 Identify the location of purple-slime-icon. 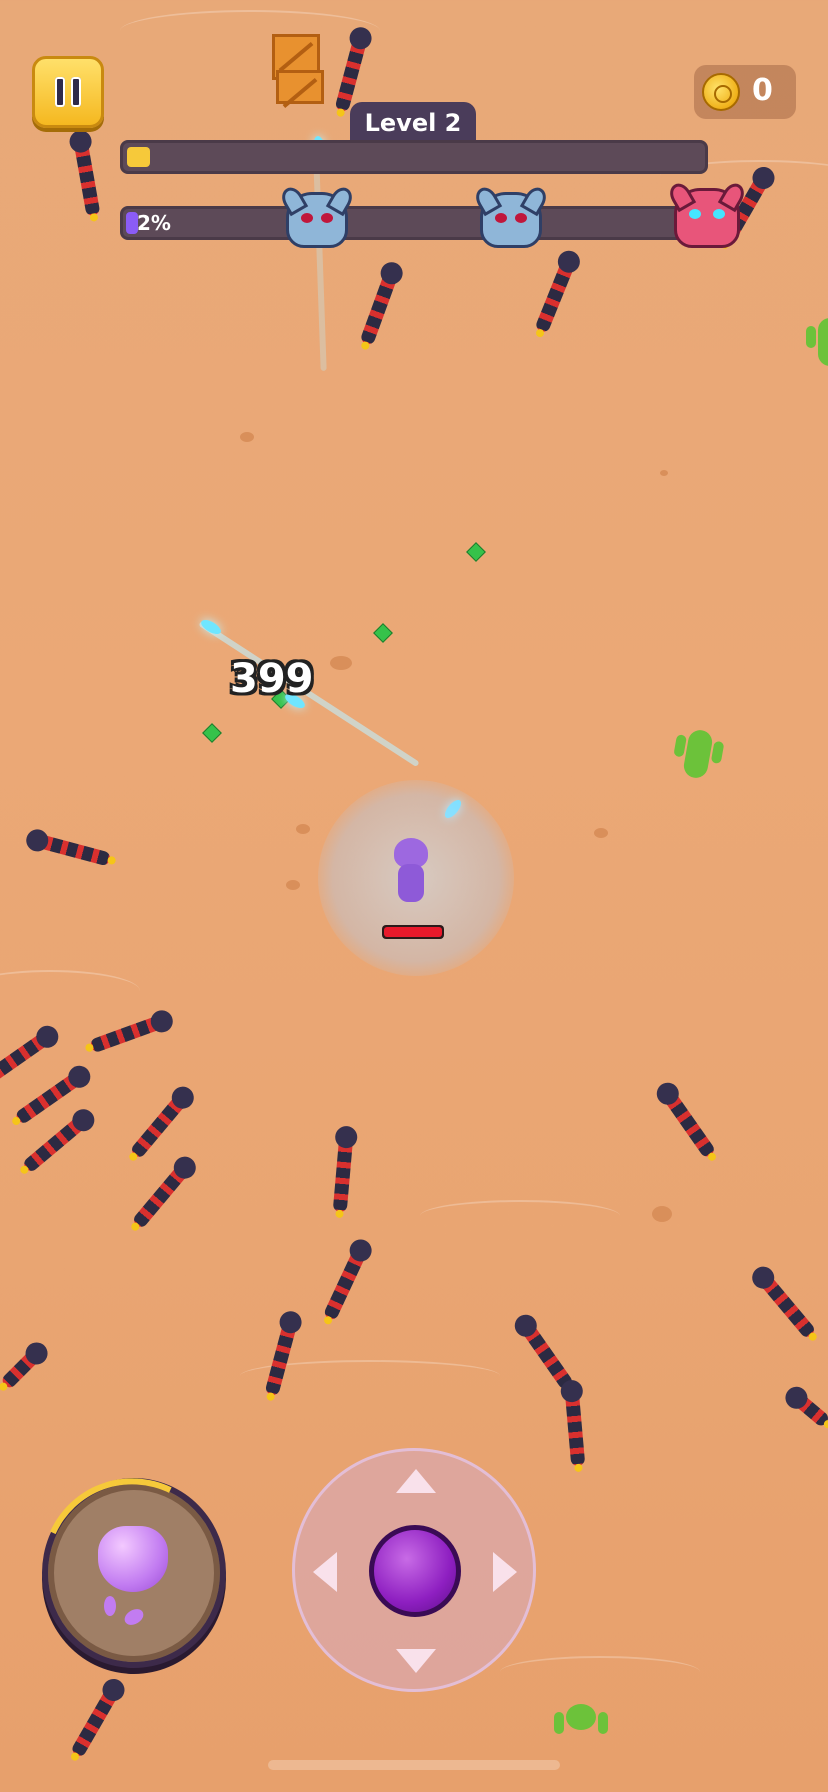
(133, 1559).